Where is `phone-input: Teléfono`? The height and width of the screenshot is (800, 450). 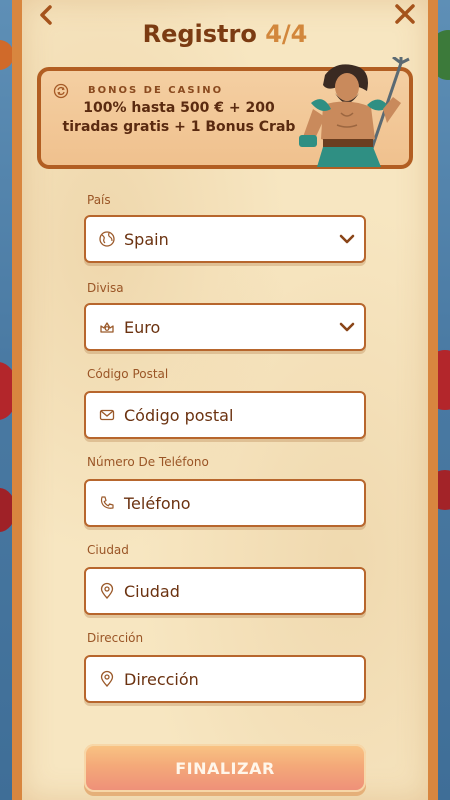 phone-input: Teléfono is located at coordinates (225, 503).